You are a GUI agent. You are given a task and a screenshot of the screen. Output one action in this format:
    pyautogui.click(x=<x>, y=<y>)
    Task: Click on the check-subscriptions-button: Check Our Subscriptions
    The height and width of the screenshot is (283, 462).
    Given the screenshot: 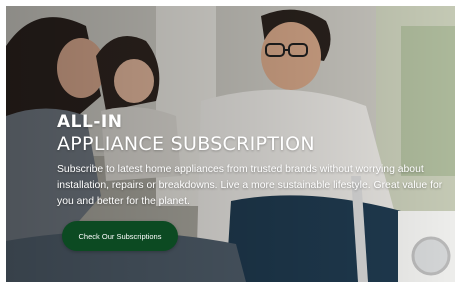 What is the action you would take?
    pyautogui.click(x=120, y=236)
    